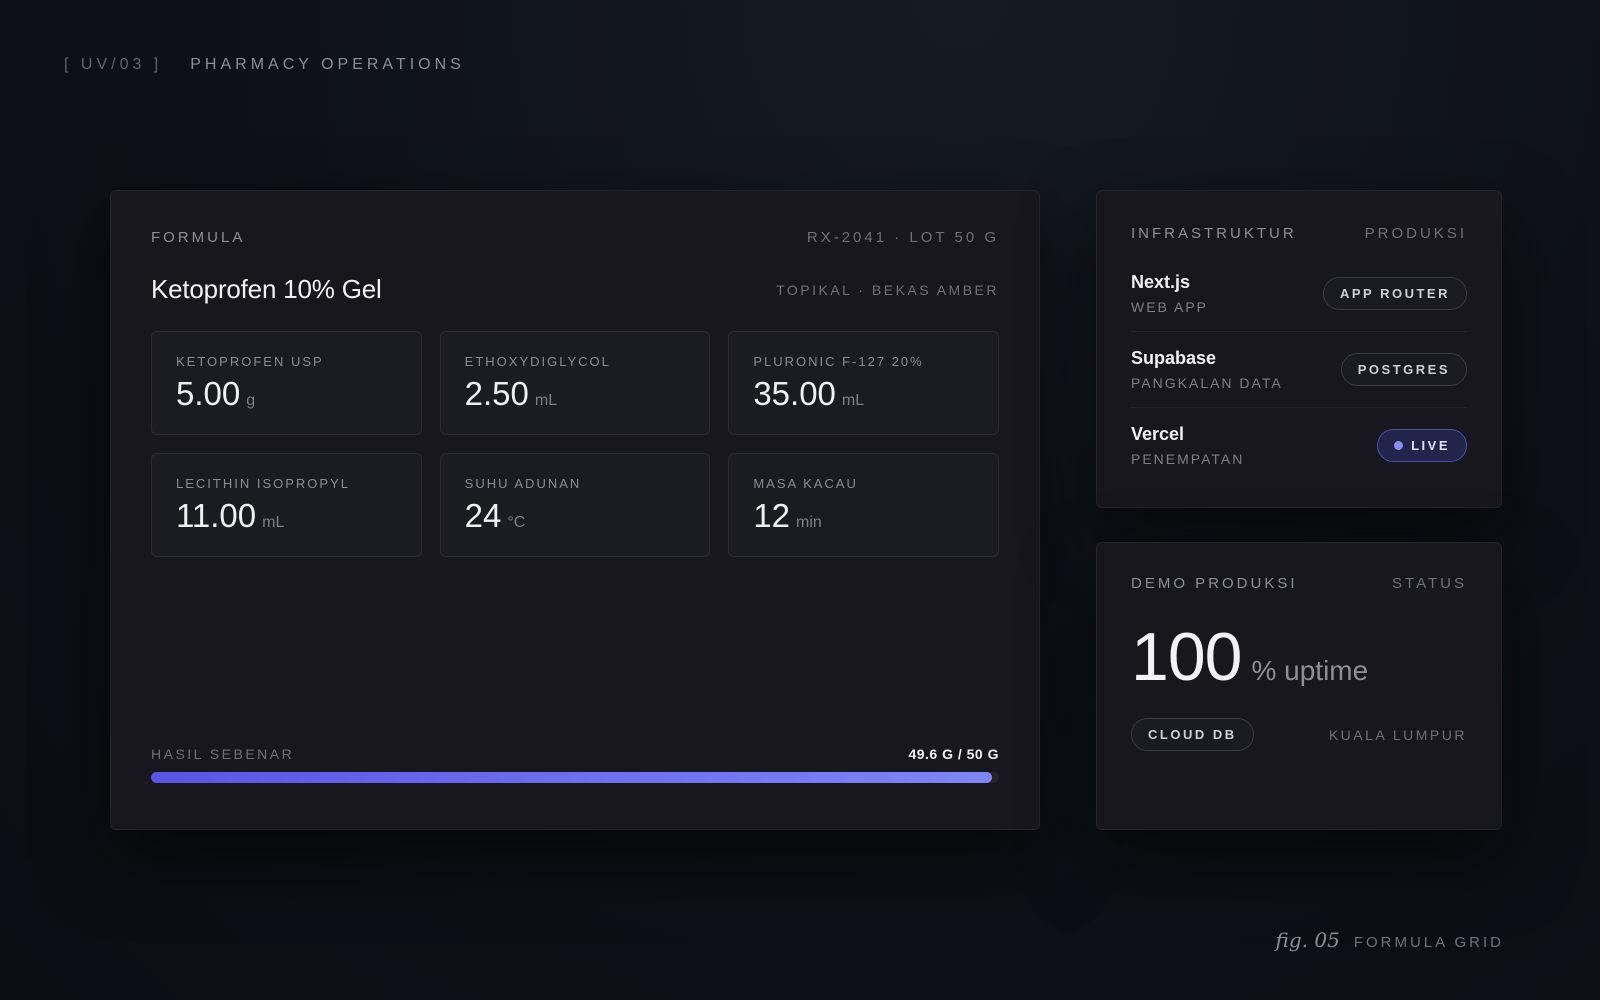 This screenshot has width=1600, height=1000. I want to click on yield-section: HASIL SEBENAR 49.6 G / 50 G, so click(575, 764).